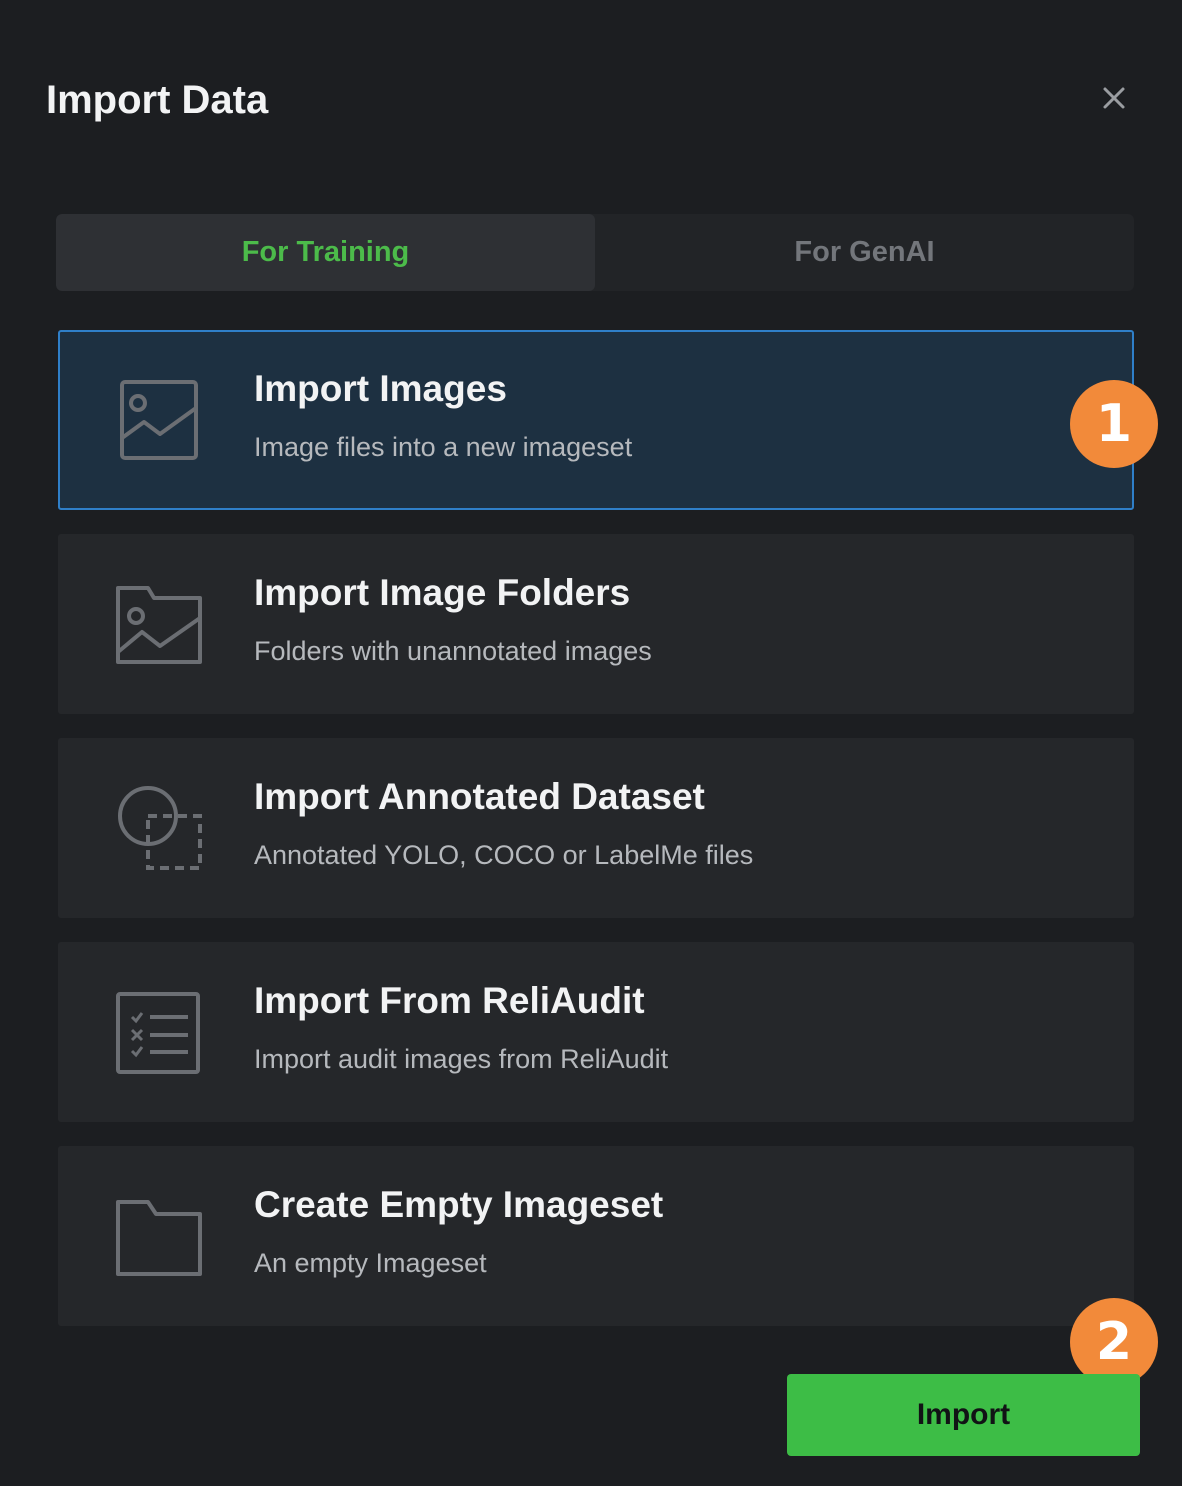 This screenshot has width=1182, height=1486. I want to click on option-title: Create Empty Imageset, so click(459, 1204).